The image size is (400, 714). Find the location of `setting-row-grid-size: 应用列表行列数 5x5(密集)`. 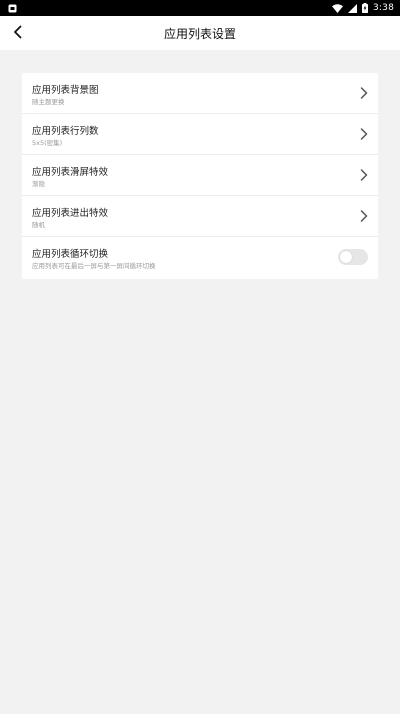

setting-row-grid-size: 应用列表行列数 5x5(密集) is located at coordinates (200, 134).